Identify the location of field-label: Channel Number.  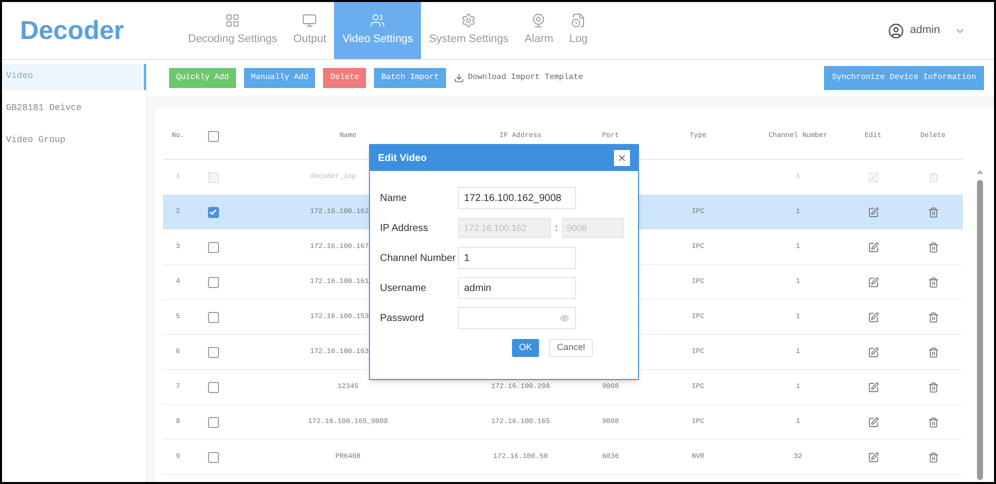
(418, 259).